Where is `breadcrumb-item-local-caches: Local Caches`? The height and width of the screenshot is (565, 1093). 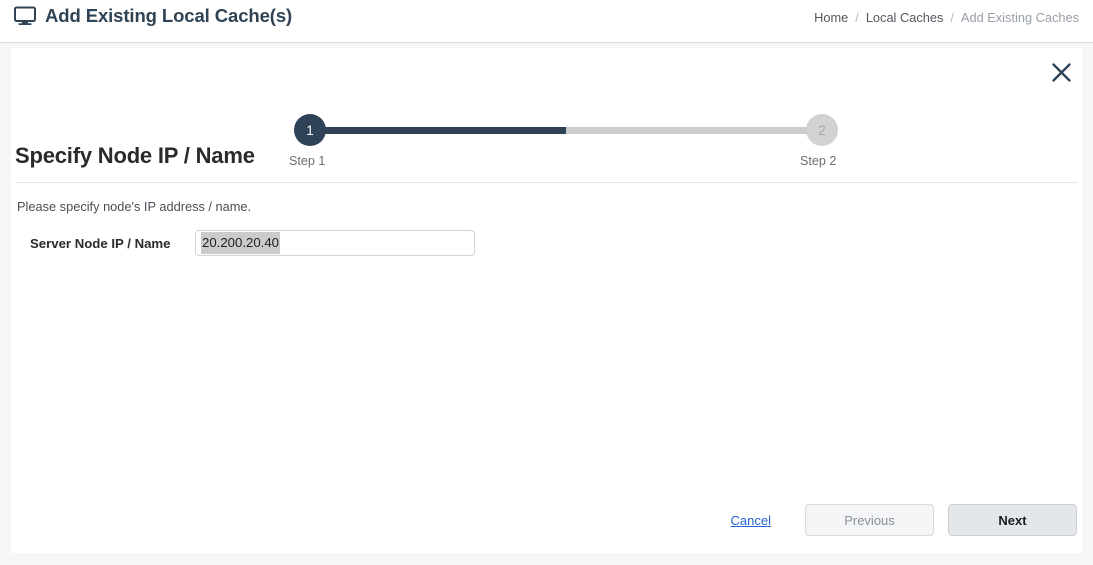 breadcrumb-item-local-caches: Local Caches is located at coordinates (905, 17).